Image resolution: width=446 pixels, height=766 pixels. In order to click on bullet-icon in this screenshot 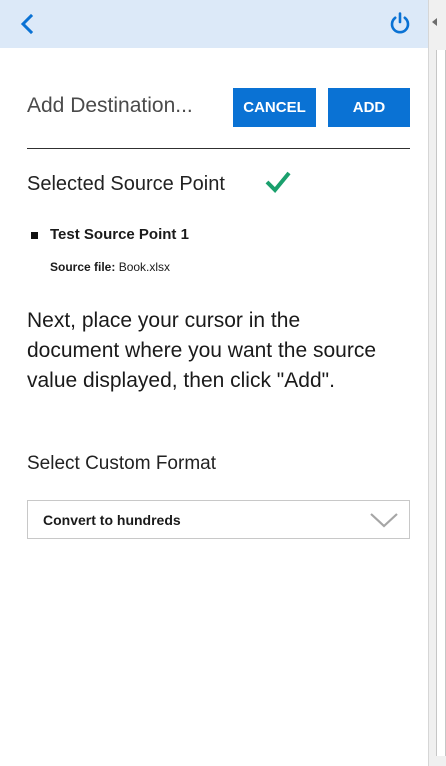, I will do `click(34, 235)`.